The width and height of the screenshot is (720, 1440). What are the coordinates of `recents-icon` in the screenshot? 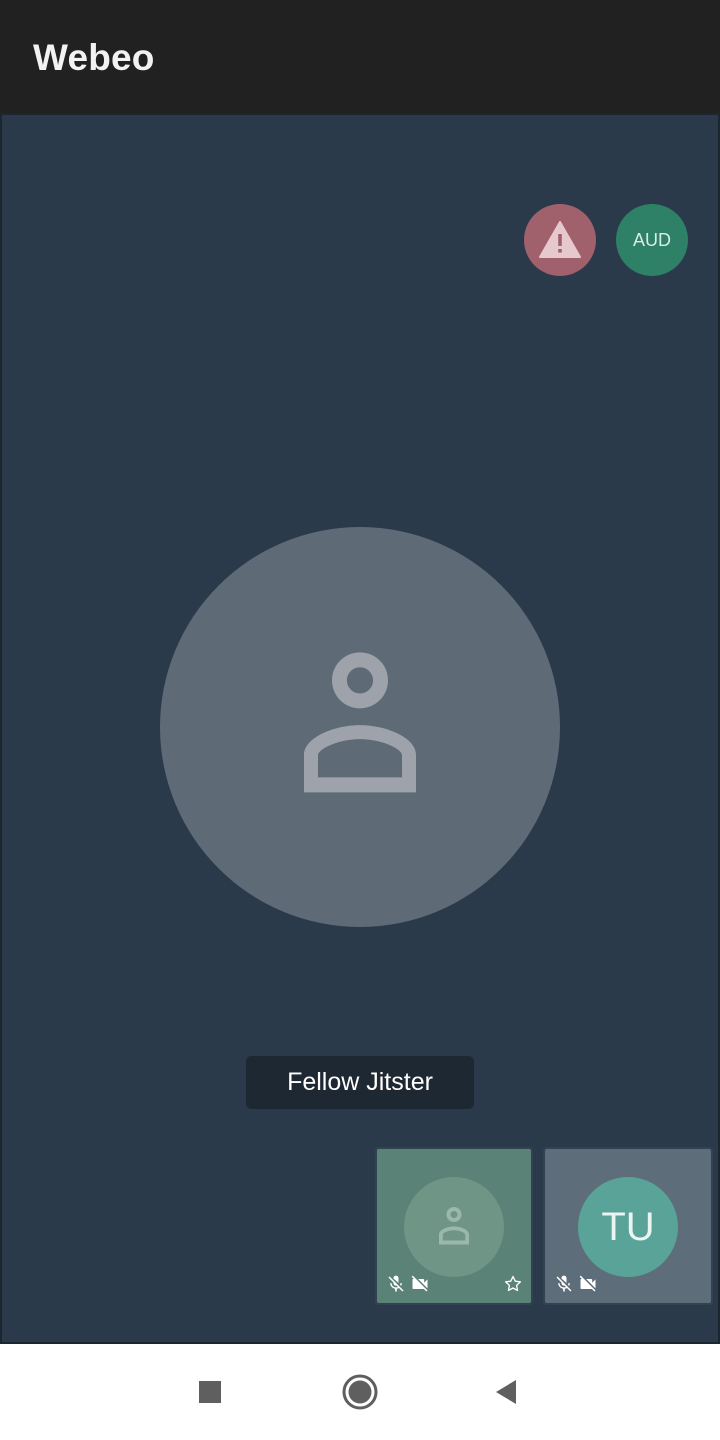 It's located at (210, 1392).